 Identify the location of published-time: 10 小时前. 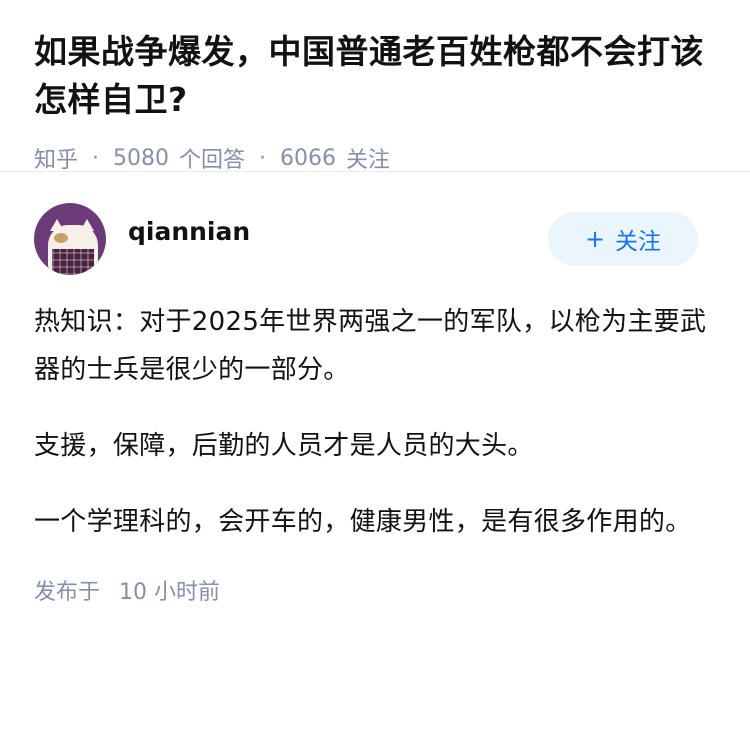
(169, 592).